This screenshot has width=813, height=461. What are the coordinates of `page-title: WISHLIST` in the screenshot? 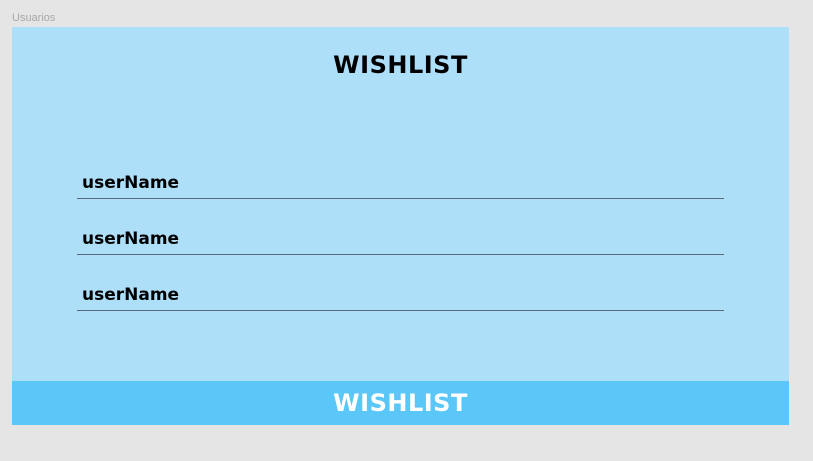 It's located at (400, 65).